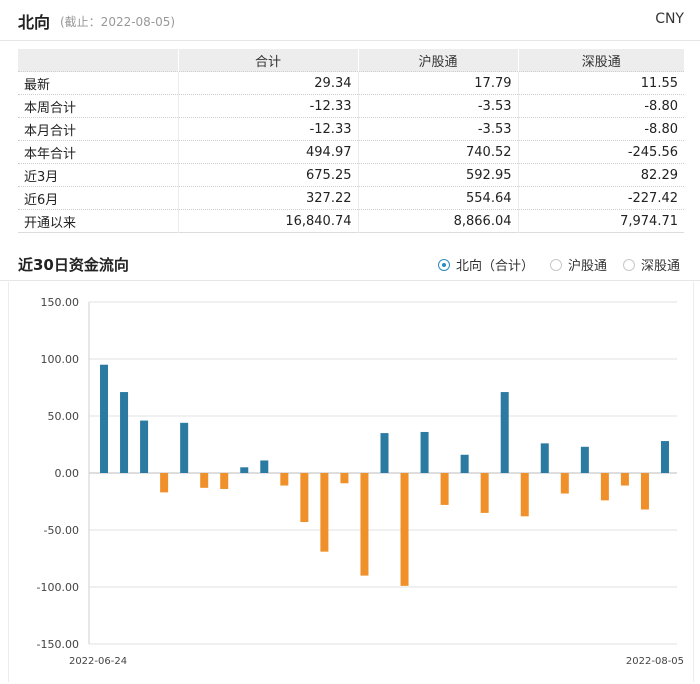 This screenshot has height=684, width=700. Describe the element at coordinates (58, 587) in the screenshot. I see `y-tick-label: -100.00` at that location.